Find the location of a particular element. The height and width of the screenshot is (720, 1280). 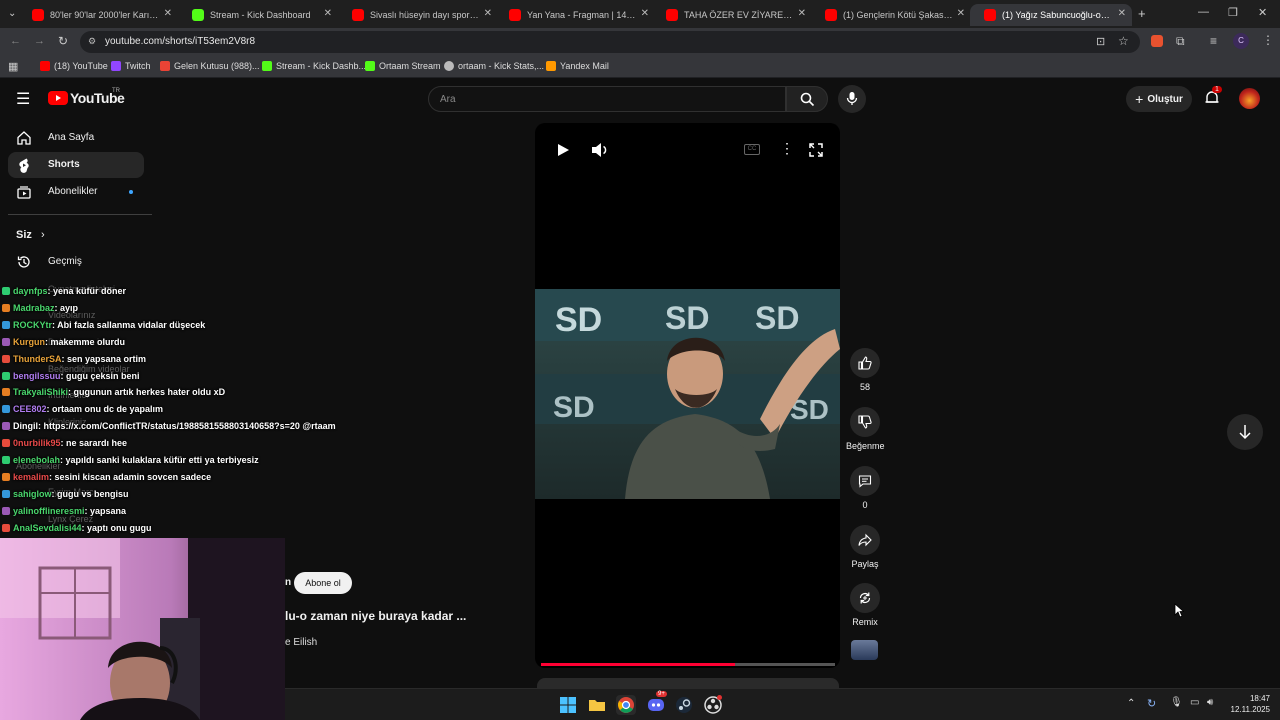

apps-grid-icon: ▦ is located at coordinates (13, 66).